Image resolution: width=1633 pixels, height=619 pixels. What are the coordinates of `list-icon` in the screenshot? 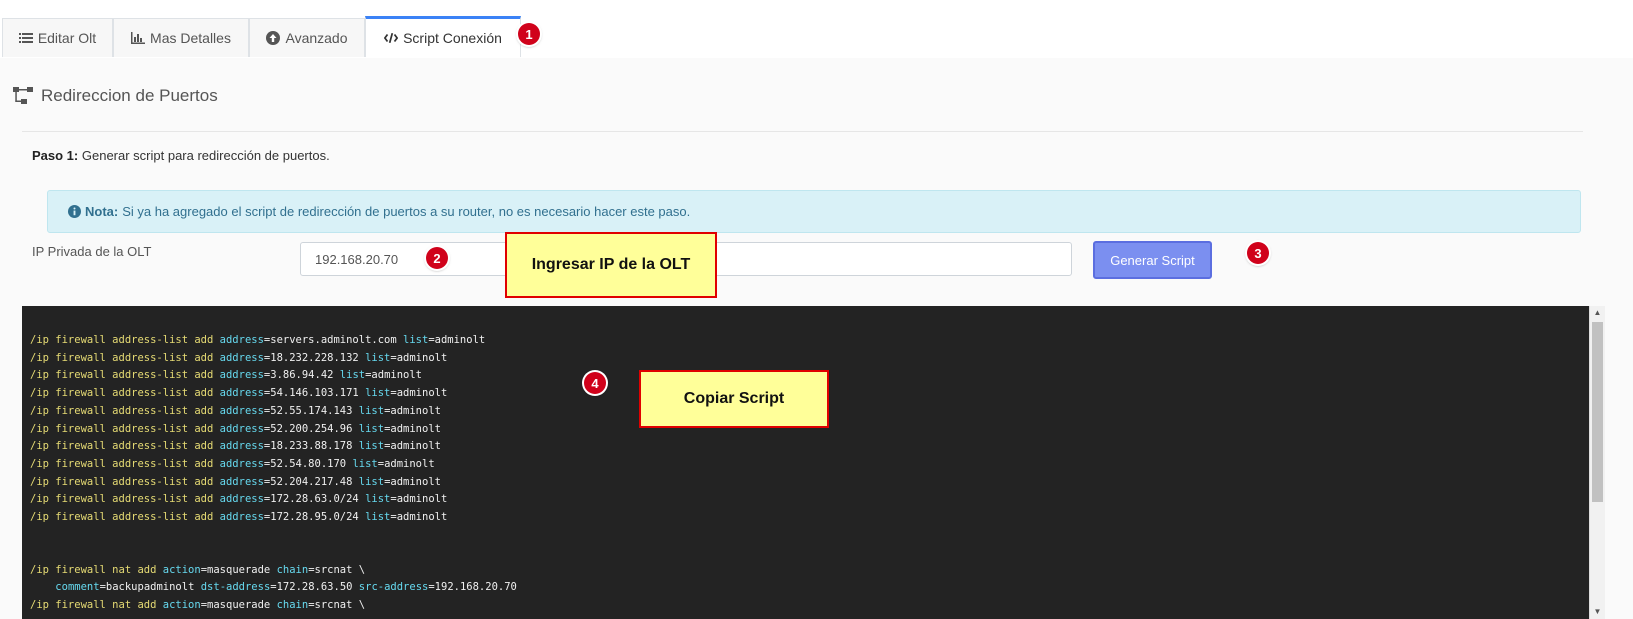 It's located at (25, 38).